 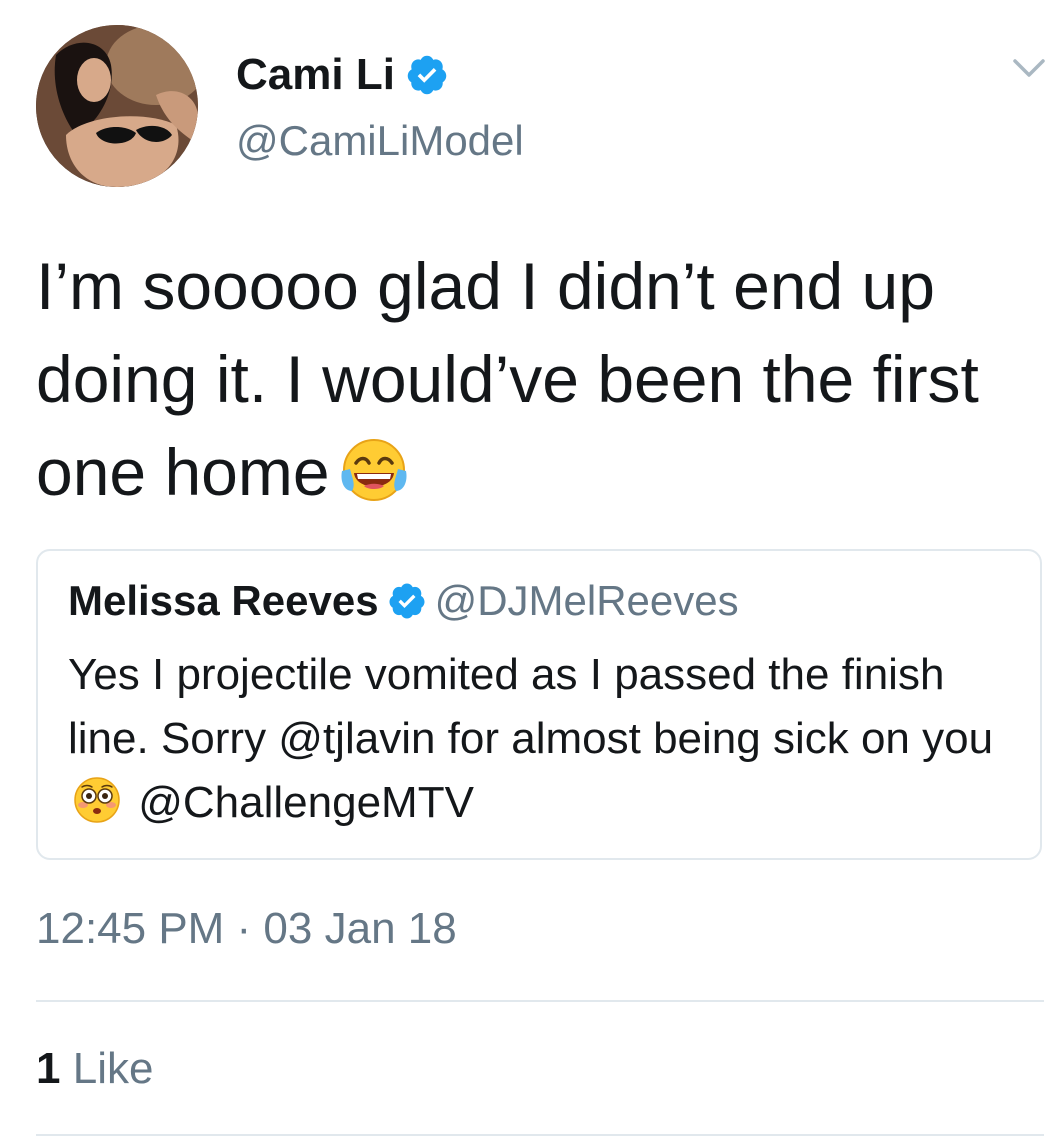 What do you see at coordinates (246, 928) in the screenshot?
I see `tweet-timestamp: 12:45 PM · 03 Jan 18` at bounding box center [246, 928].